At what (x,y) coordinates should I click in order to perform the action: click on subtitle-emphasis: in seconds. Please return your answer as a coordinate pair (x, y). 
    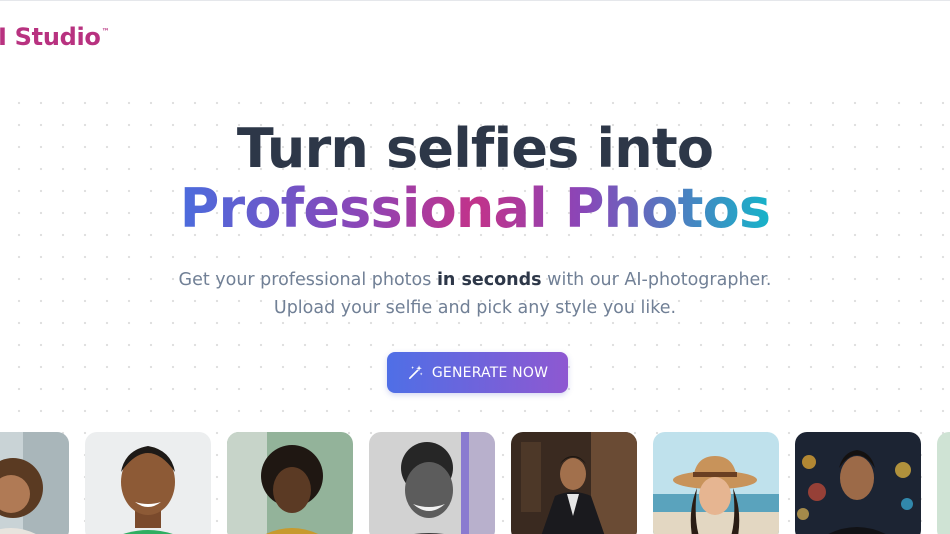
    Looking at the image, I should click on (489, 280).